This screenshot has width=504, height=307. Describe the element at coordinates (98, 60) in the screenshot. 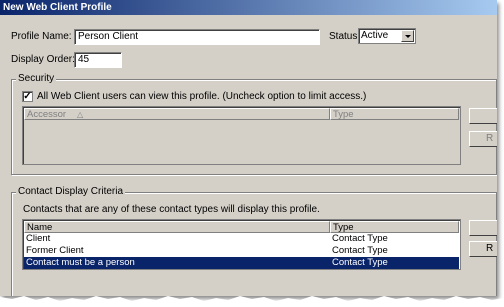

I see `display-order-input: 45` at that location.